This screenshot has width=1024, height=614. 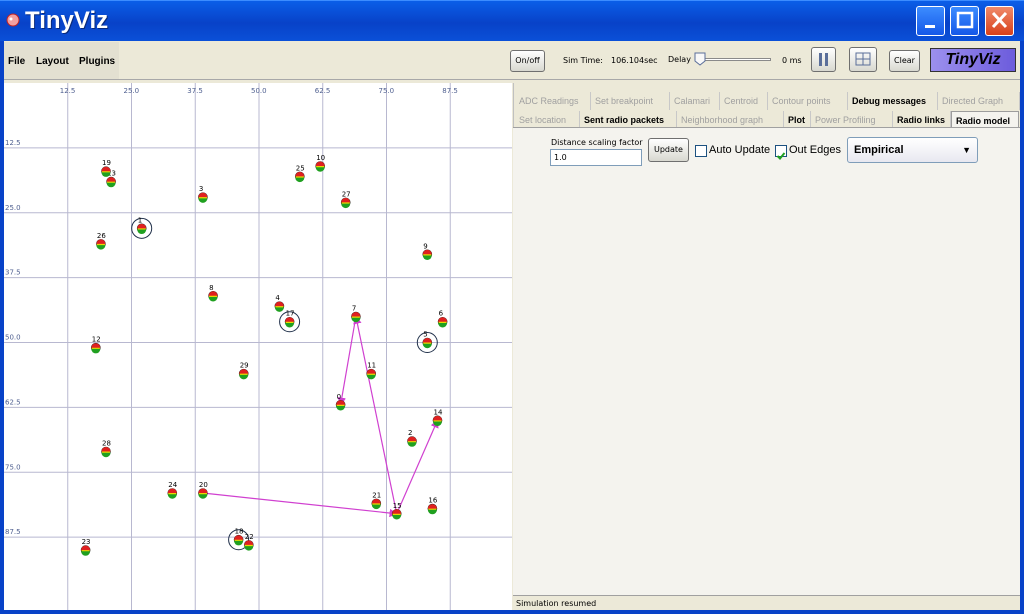 What do you see at coordinates (412, 439) in the screenshot?
I see `mote-2-led-red` at bounding box center [412, 439].